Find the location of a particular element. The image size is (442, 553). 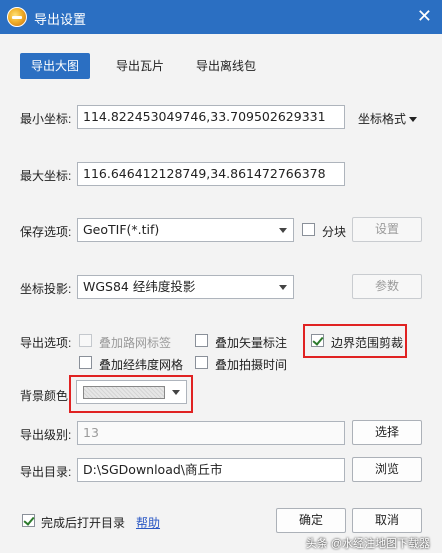

vector-annotation-option: 叠加矢量标注 is located at coordinates (251, 343).